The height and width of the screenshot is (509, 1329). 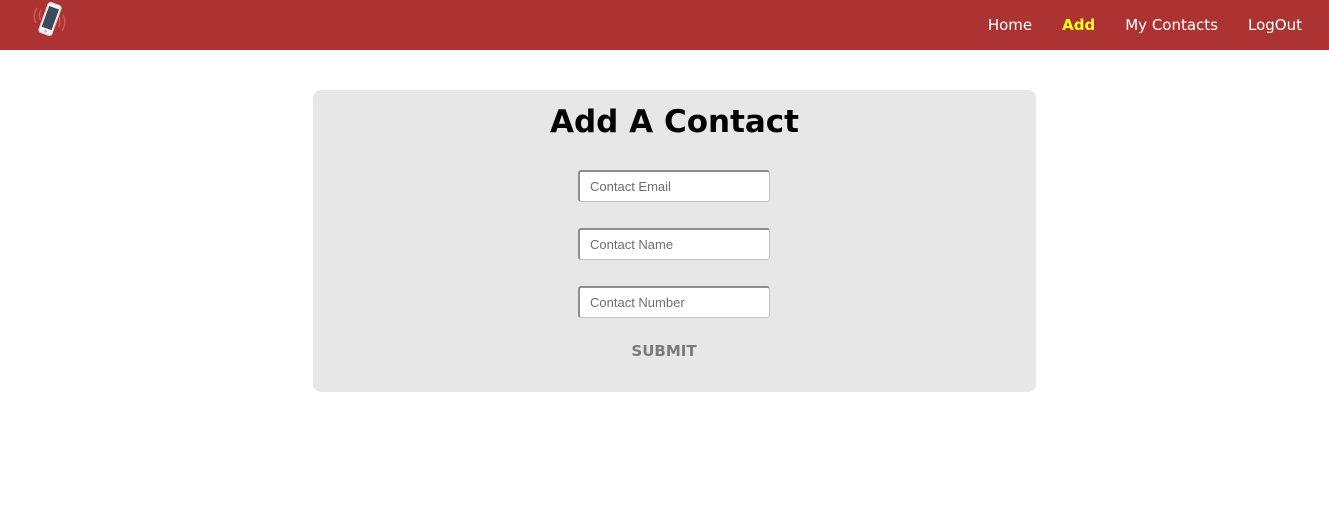 What do you see at coordinates (674, 122) in the screenshot?
I see `form-title: Add A Contact` at bounding box center [674, 122].